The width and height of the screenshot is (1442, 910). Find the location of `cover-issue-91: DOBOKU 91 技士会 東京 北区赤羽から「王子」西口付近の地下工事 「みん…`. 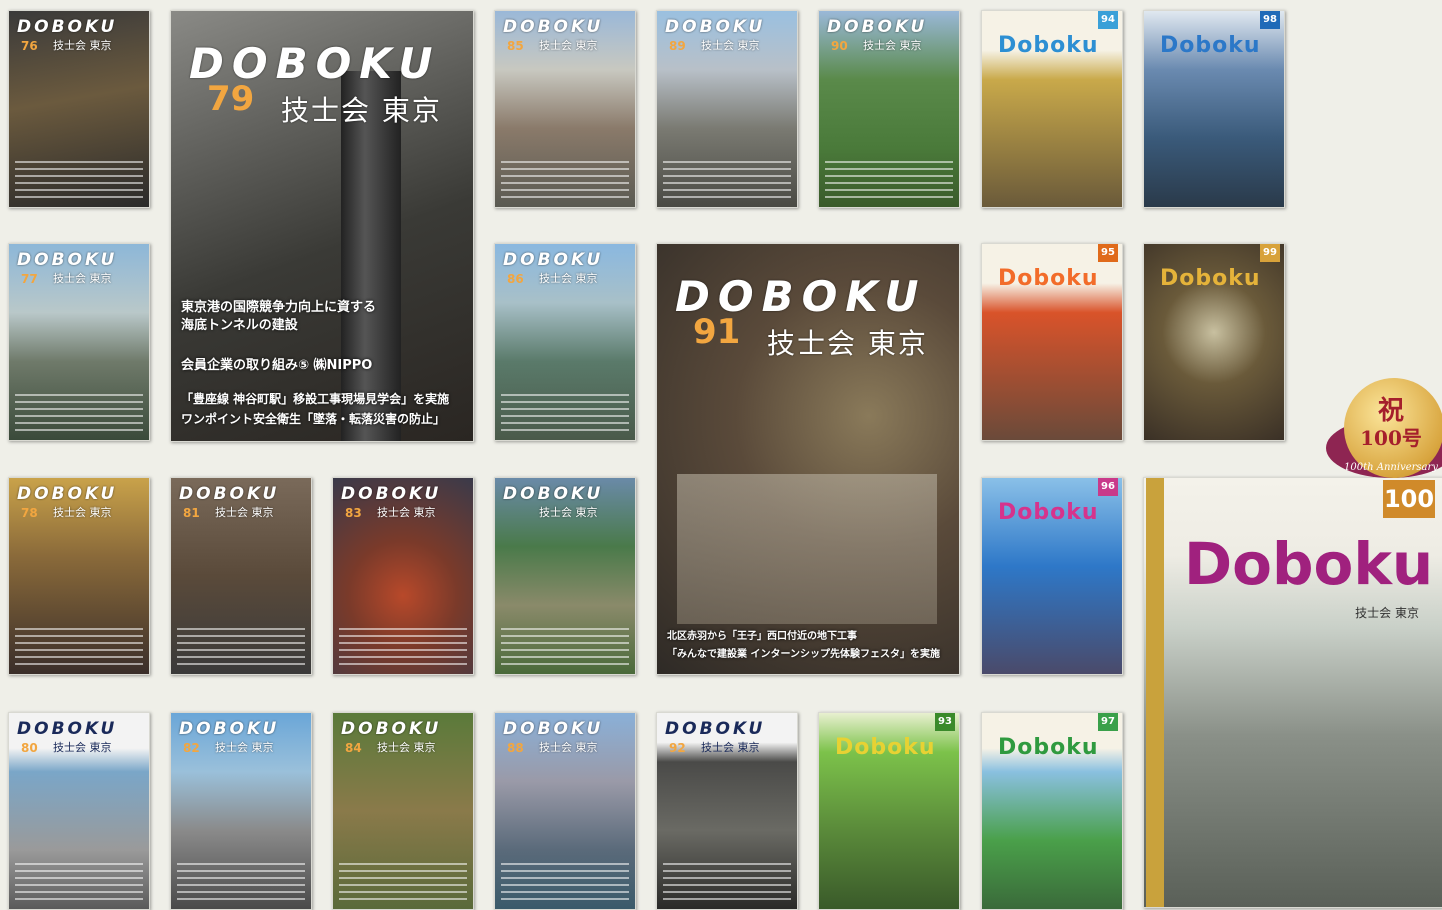

cover-issue-91: DOBOKU 91 技士会 東京 北区赤羽から「王子」西口付近の地下工事 「みん… is located at coordinates (808, 459).